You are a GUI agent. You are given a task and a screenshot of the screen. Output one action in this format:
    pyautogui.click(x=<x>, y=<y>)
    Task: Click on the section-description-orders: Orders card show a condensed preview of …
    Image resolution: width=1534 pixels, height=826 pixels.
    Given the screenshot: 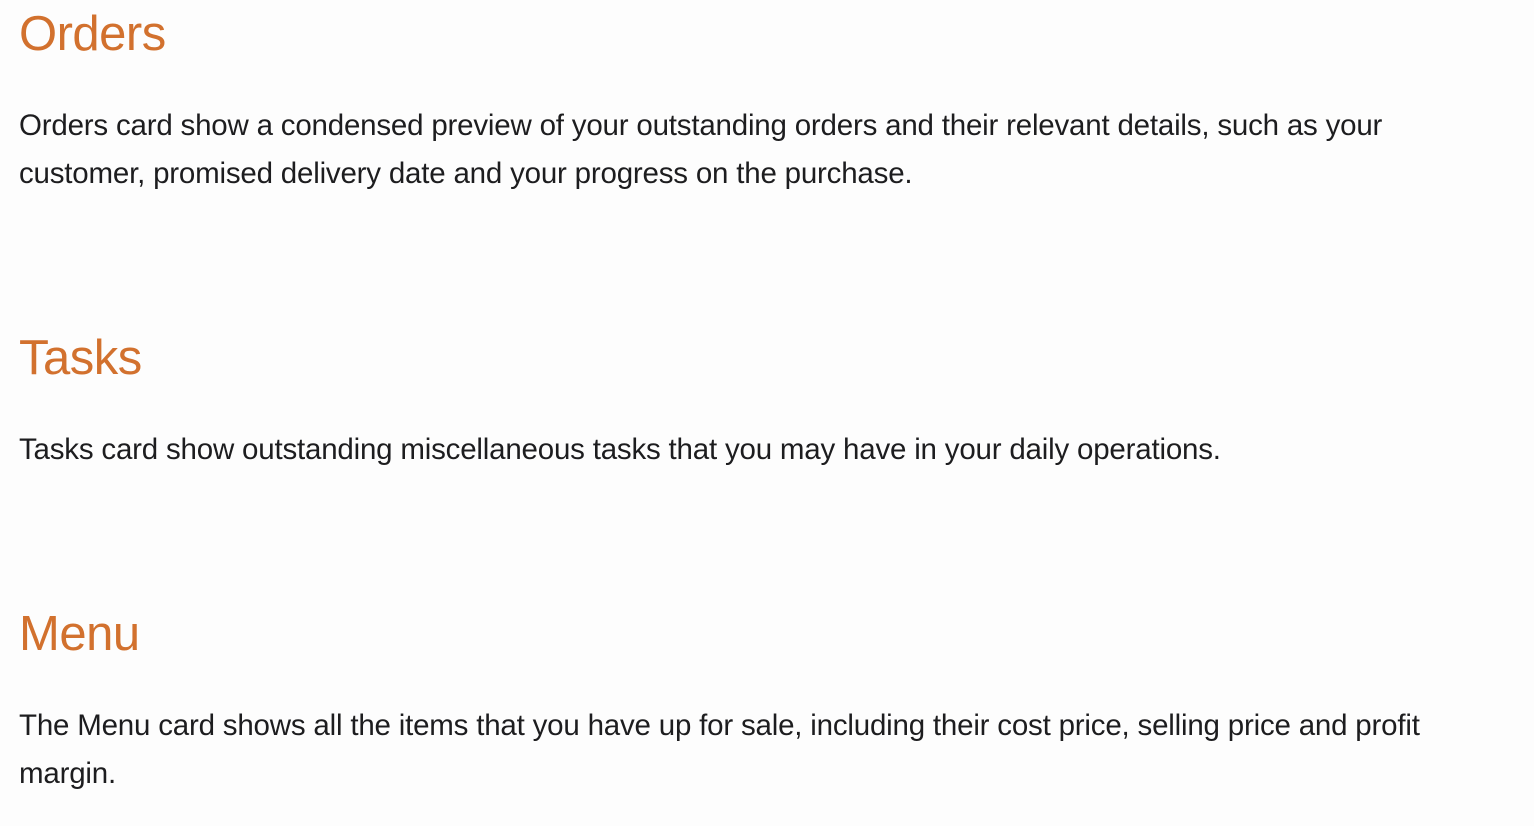 What is the action you would take?
    pyautogui.click(x=701, y=149)
    